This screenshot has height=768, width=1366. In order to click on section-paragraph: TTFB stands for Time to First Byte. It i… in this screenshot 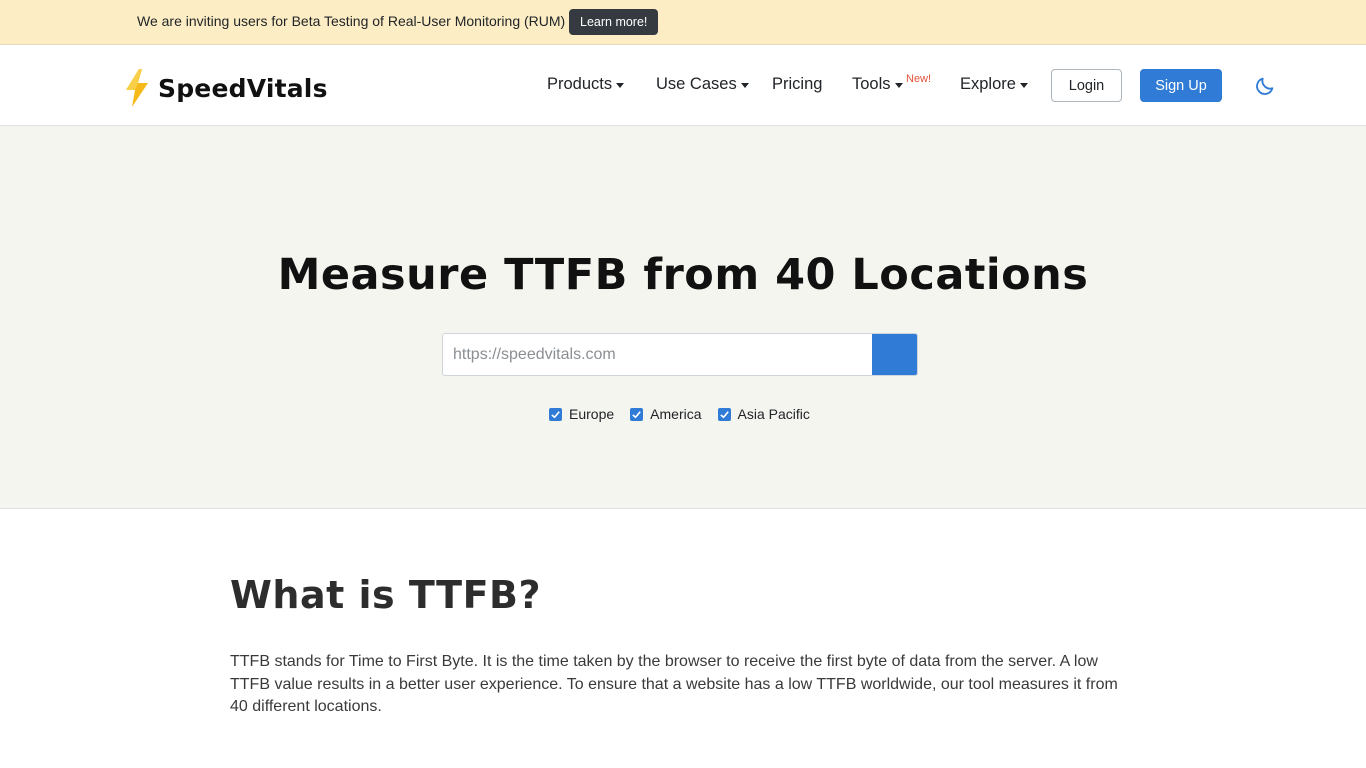, I will do `click(674, 684)`.